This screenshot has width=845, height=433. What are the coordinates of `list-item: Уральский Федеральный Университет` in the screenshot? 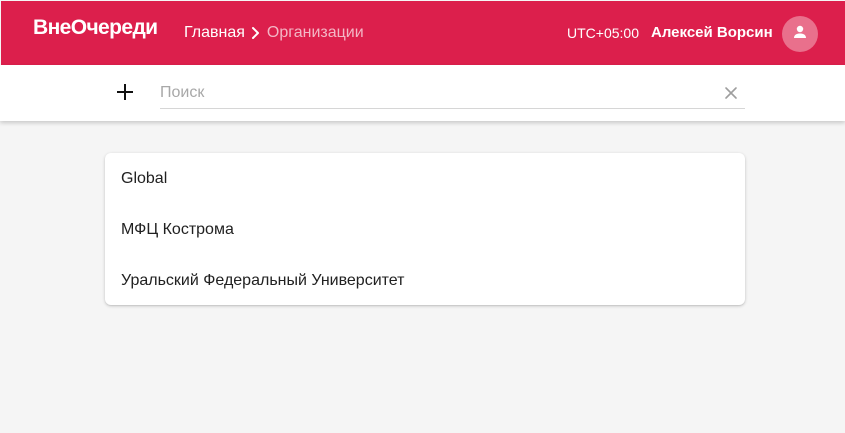 It's located at (425, 280).